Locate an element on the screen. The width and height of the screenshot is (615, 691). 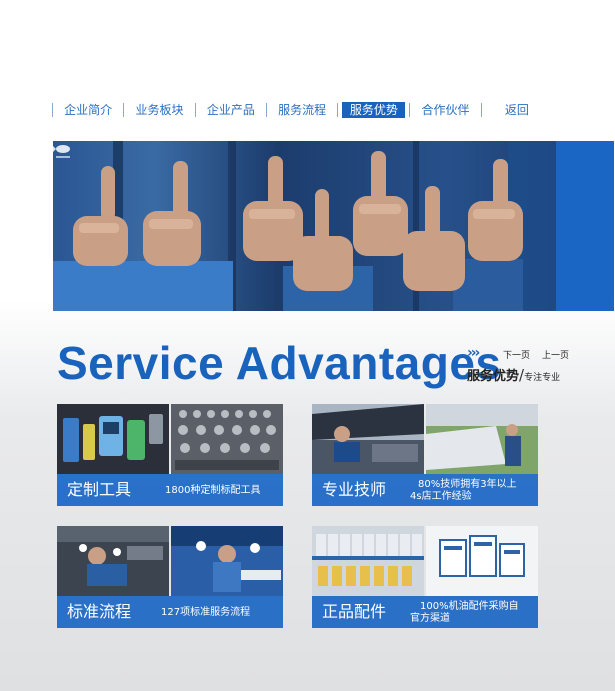
nav-item-service-process: 服务流程 is located at coordinates (302, 110).